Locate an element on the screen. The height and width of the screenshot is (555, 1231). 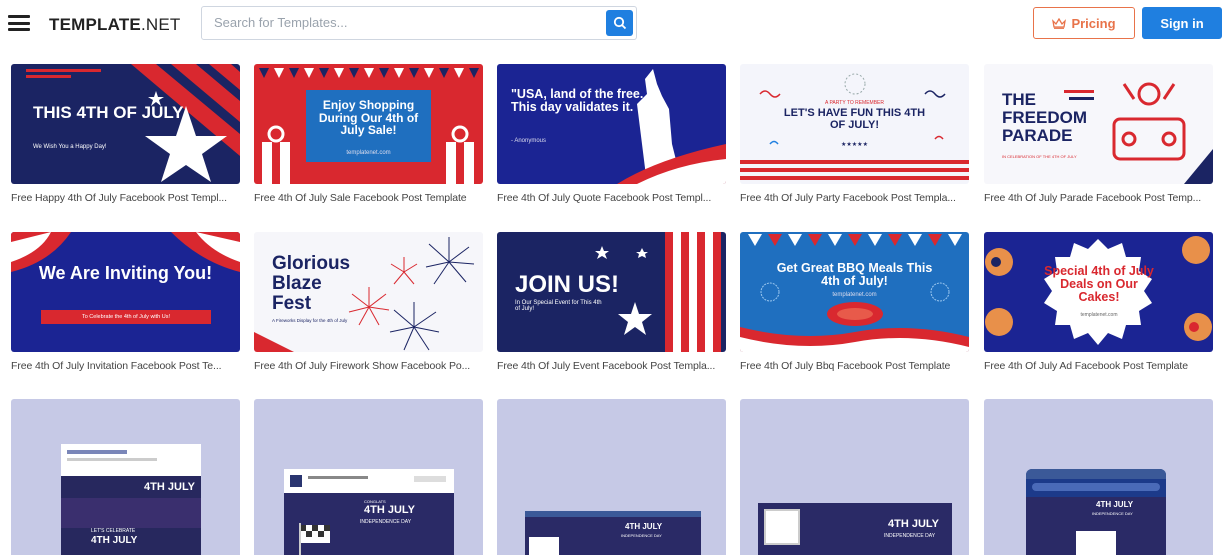
site-logo: TEMPLATE.NET is located at coordinates (114, 25).